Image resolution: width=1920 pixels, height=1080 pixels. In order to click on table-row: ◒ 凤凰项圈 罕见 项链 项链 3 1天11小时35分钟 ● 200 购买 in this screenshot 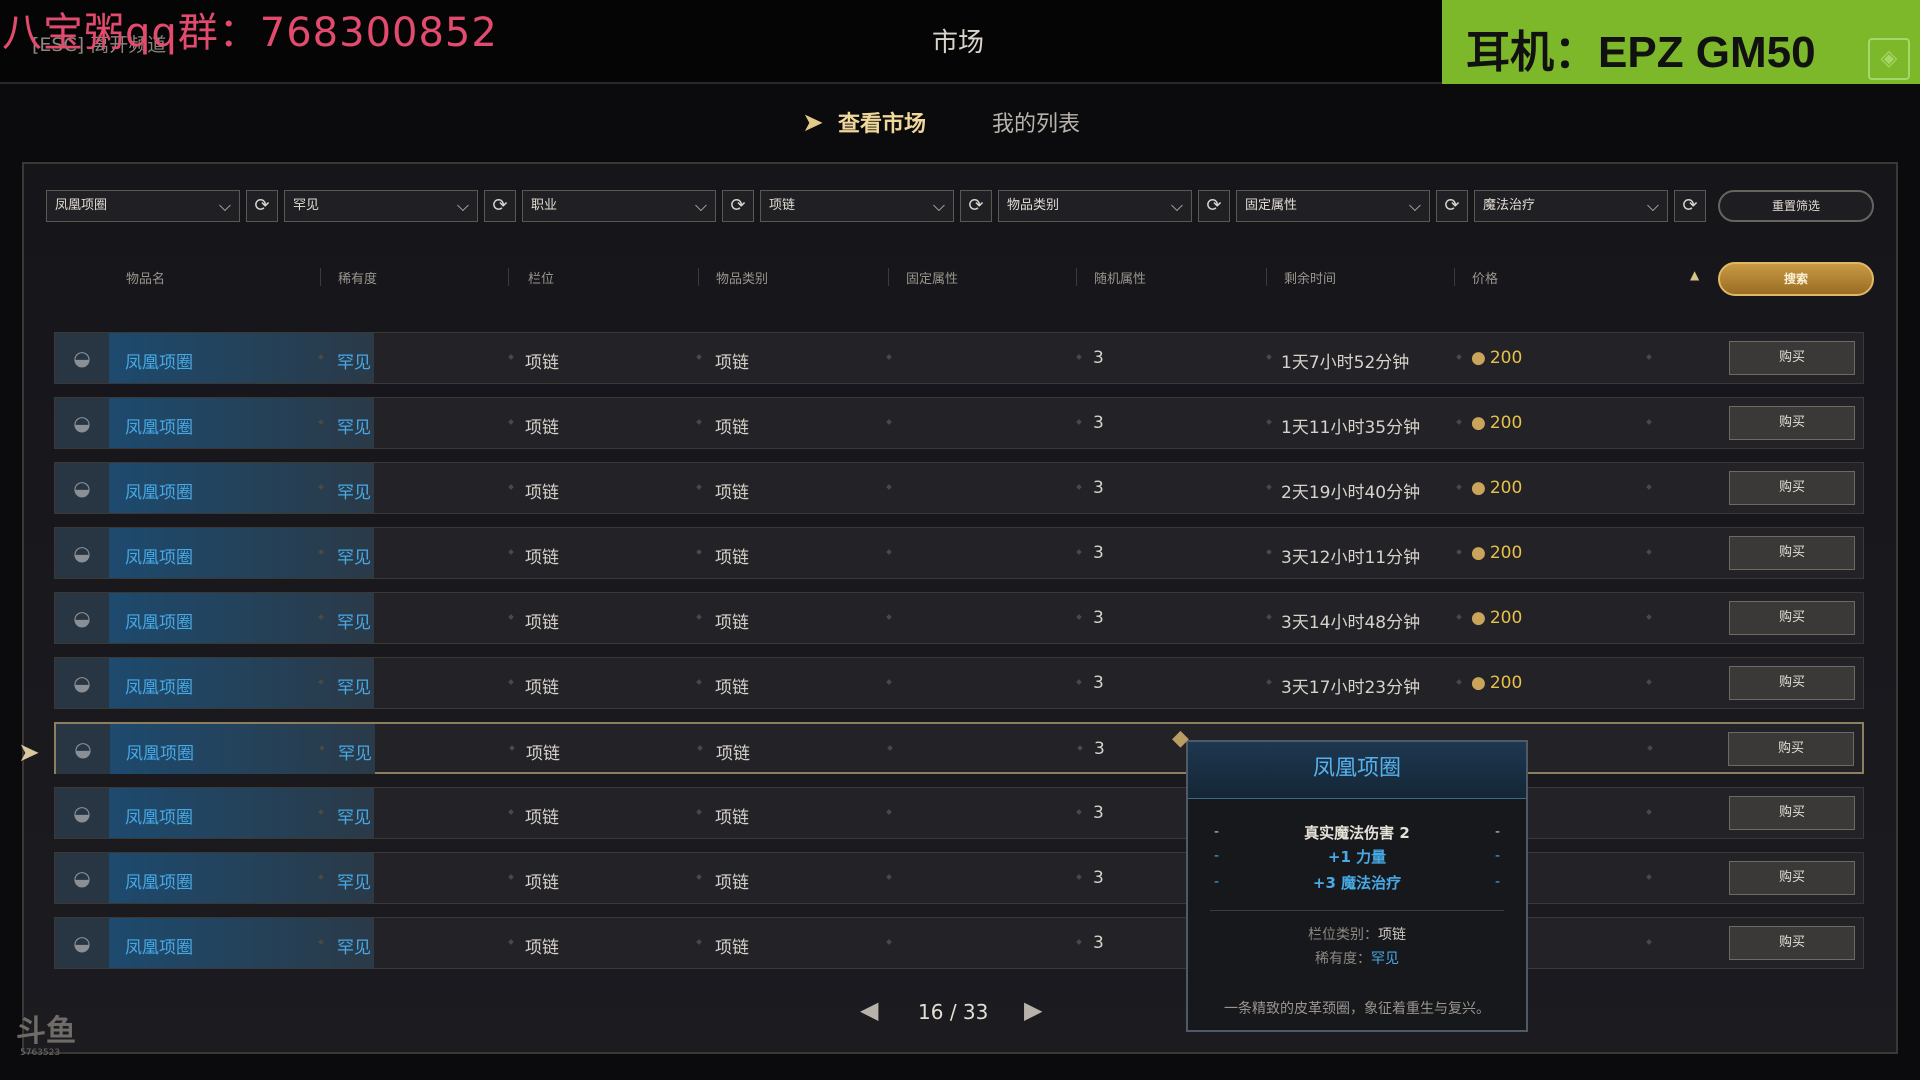, I will do `click(959, 423)`.